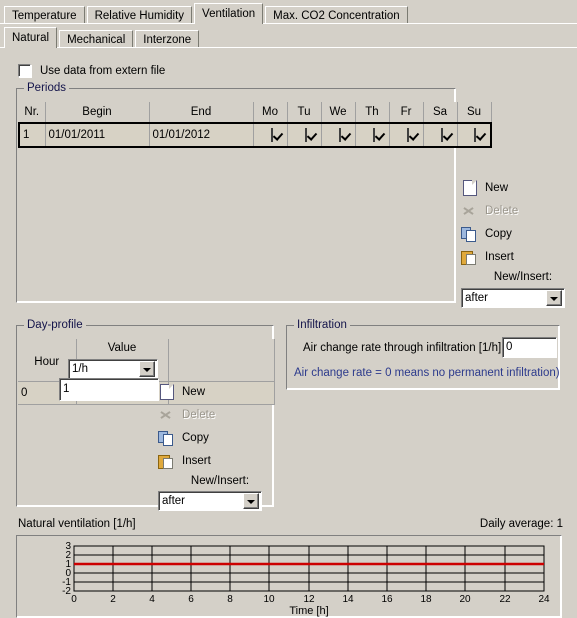 The width and height of the screenshot is (577, 618). Describe the element at coordinates (167, 39) in the screenshot. I see `tab-interzone: Interzone` at that location.